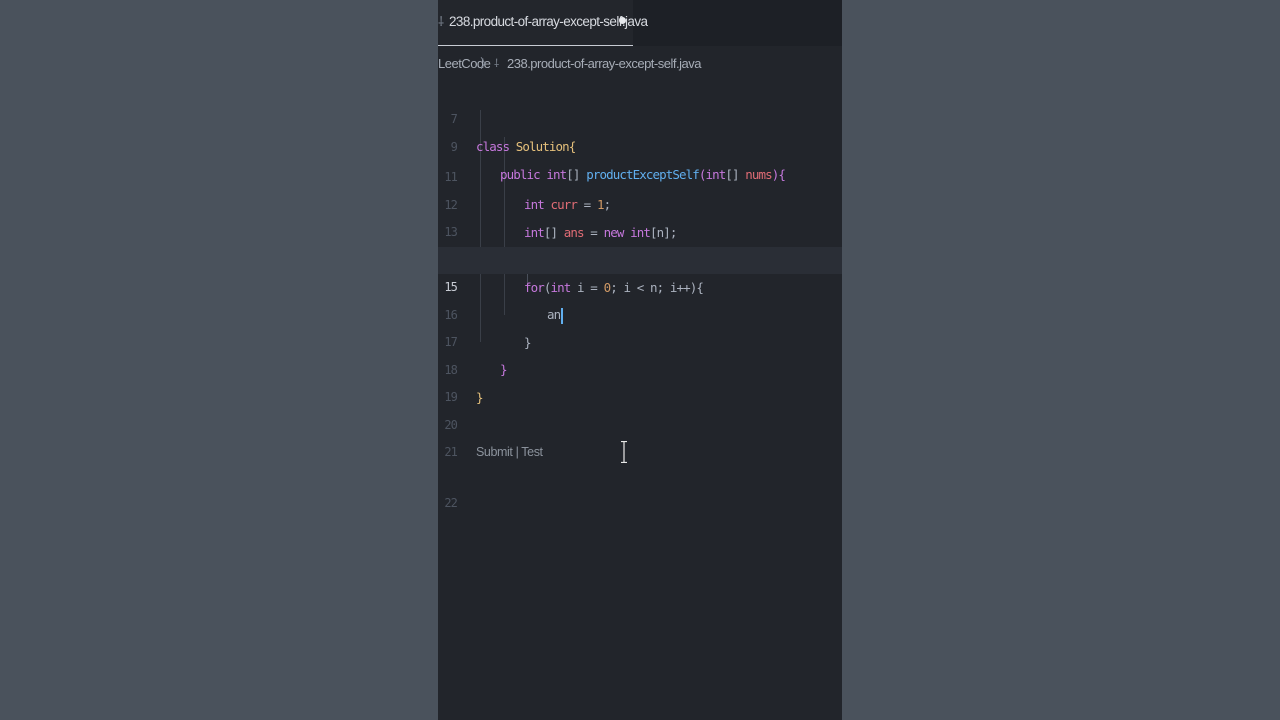  I want to click on test-codelens-link: Test, so click(532, 452).